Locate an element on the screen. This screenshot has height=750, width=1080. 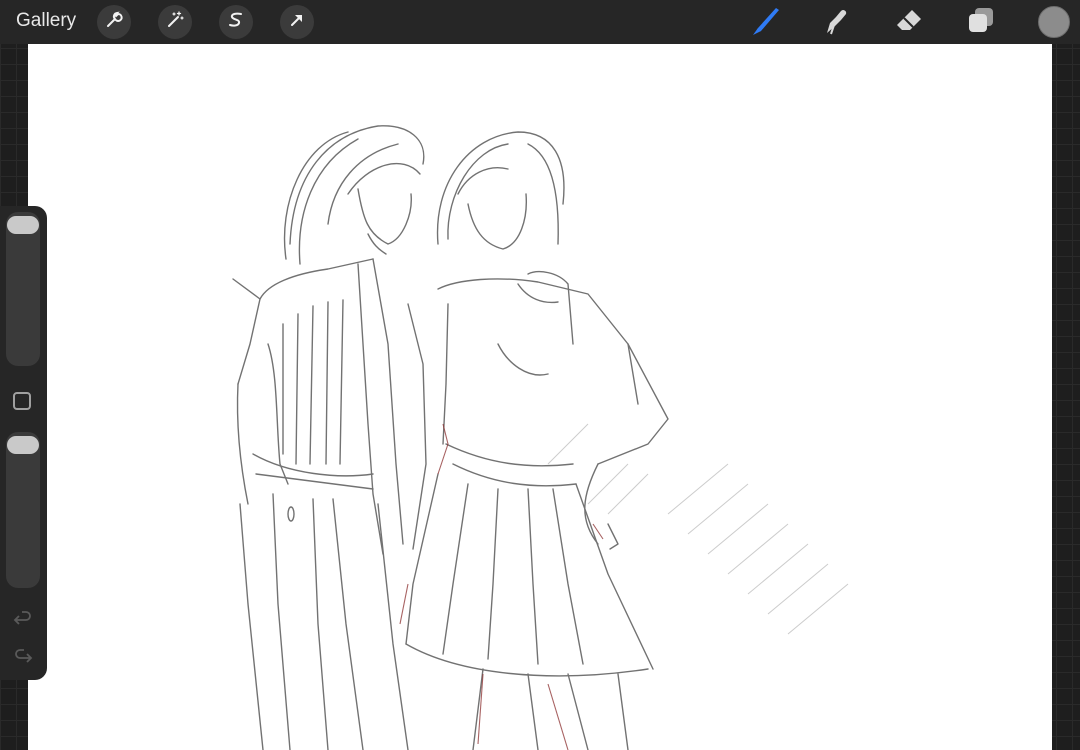
selection-s-icon is located at coordinates (236, 22).